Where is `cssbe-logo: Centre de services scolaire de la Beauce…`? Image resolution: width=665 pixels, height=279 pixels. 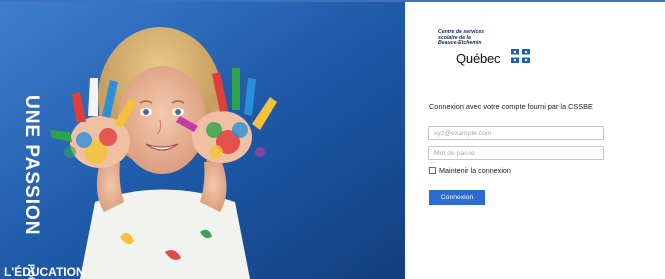
cssbe-logo: Centre de services scolaire de la Beauce… is located at coordinates (498, 49).